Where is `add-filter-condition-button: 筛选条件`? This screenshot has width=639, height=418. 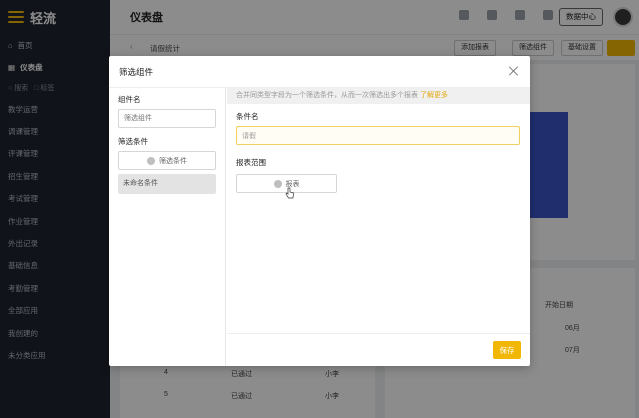
add-filter-condition-button: 筛选条件 is located at coordinates (167, 160).